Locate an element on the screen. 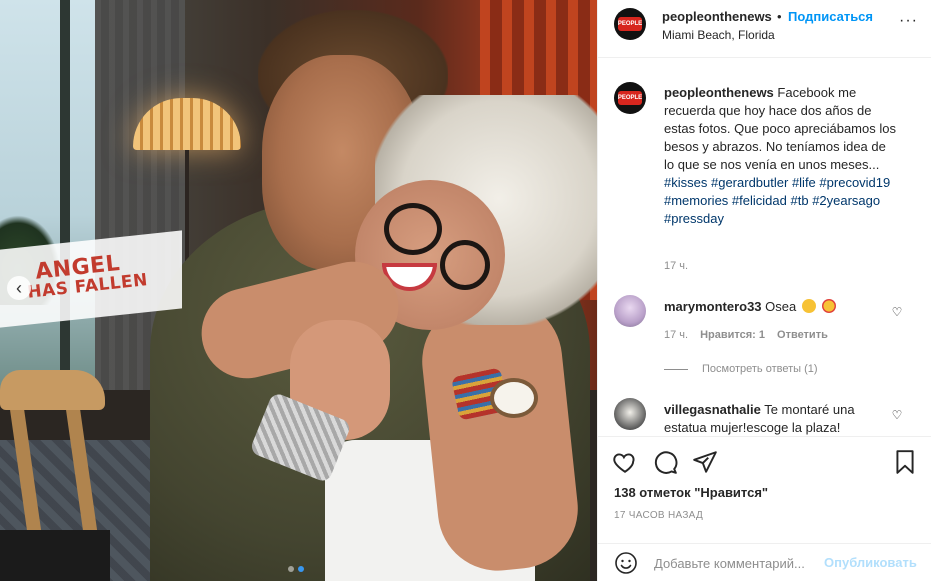  post-timestamp: 17 часов назад is located at coordinates (658, 515).